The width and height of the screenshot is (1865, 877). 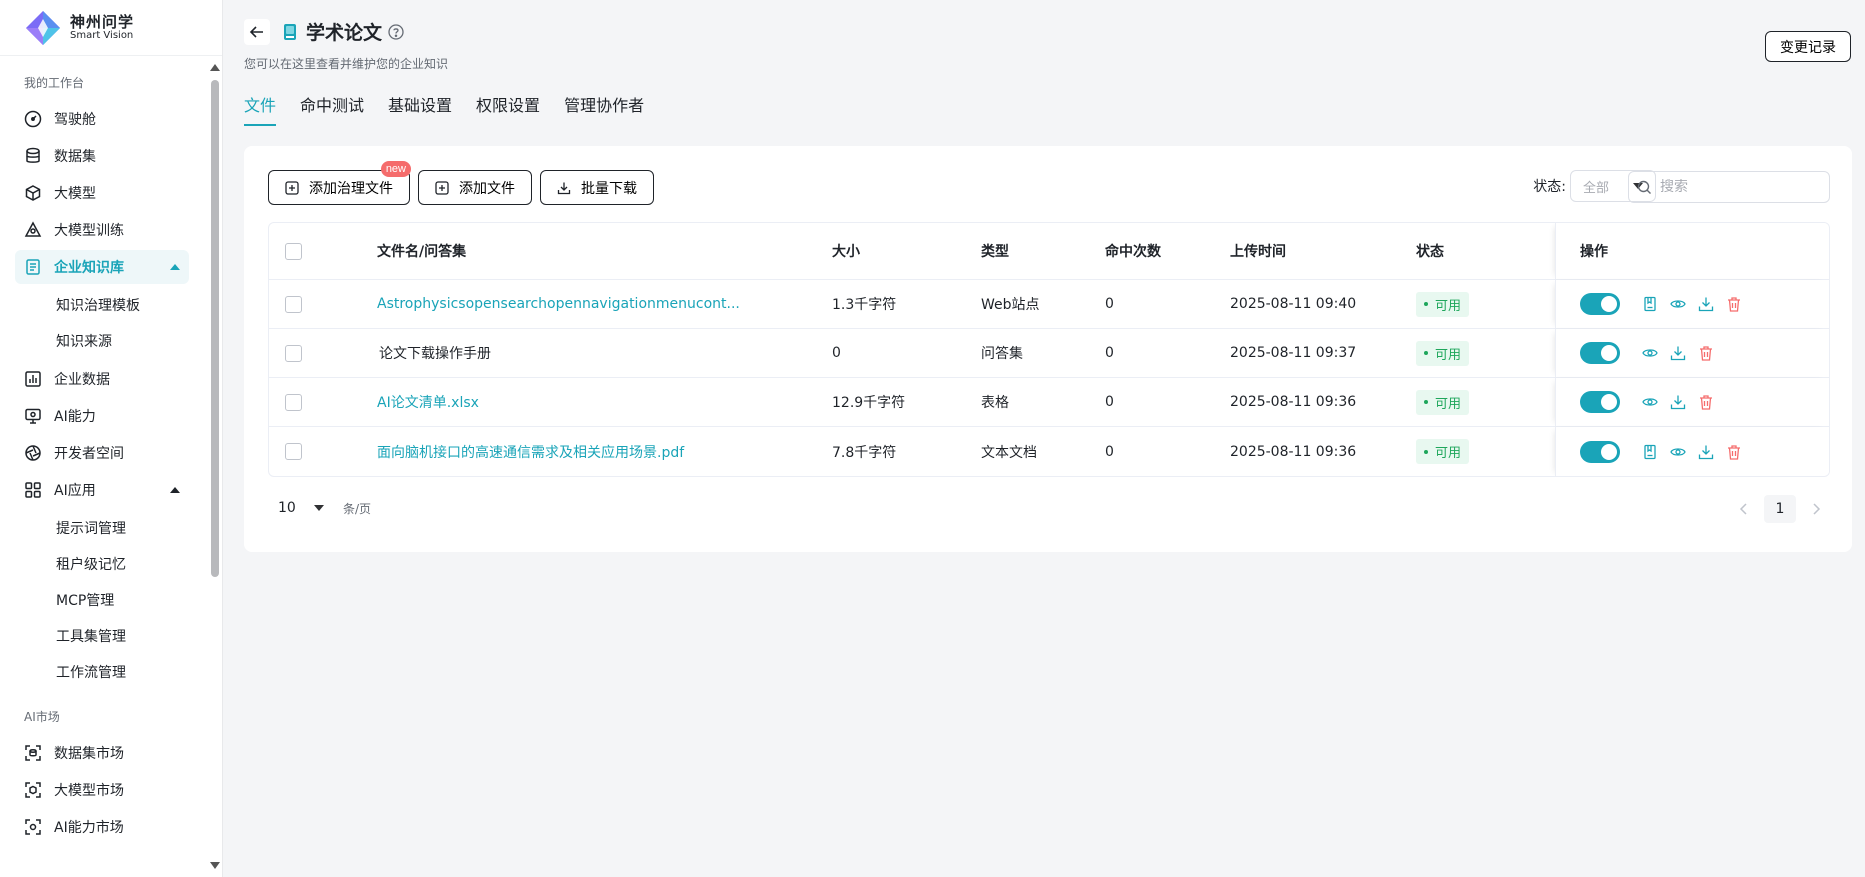 I want to click on change-history-button: 变更记录, so click(x=1808, y=46).